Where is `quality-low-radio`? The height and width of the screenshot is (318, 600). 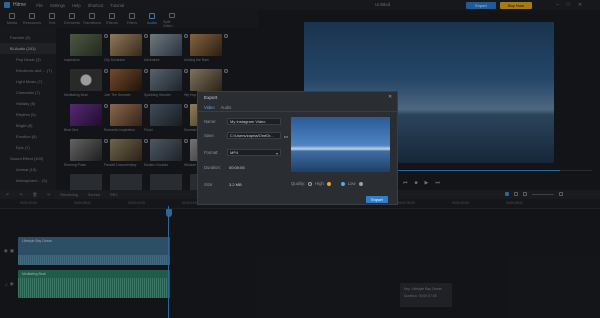
quality-low-radio is located at coordinates (342, 183).